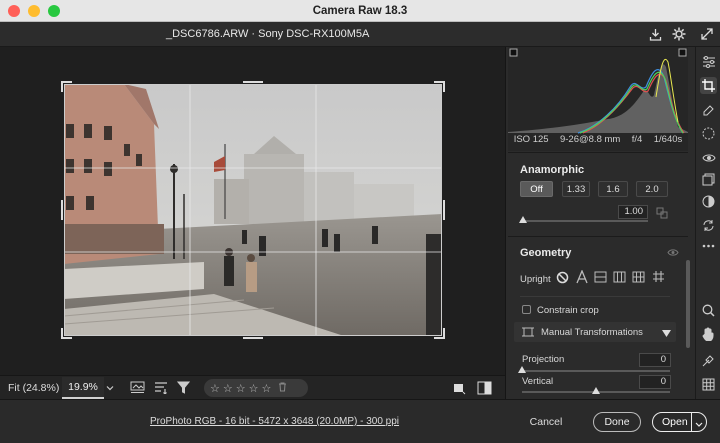  I want to click on anamorphic-title: Anamorphic, so click(552, 170).